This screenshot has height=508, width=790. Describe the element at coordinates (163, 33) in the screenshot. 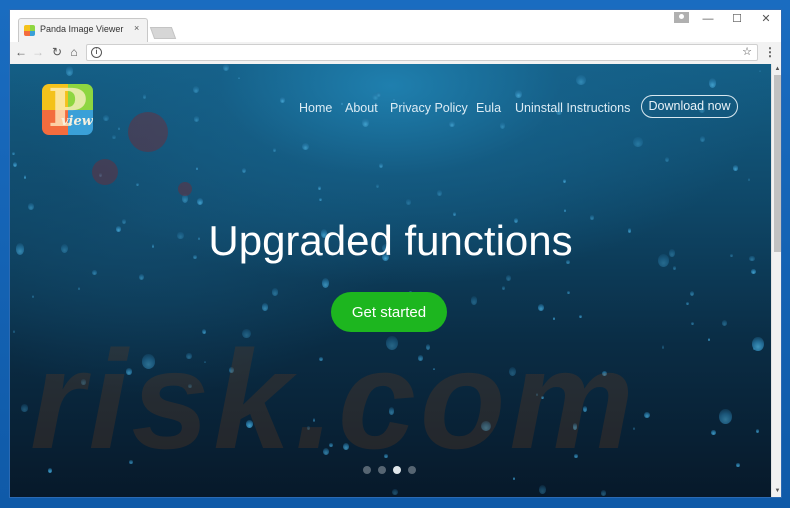

I see `new-tab-button` at that location.